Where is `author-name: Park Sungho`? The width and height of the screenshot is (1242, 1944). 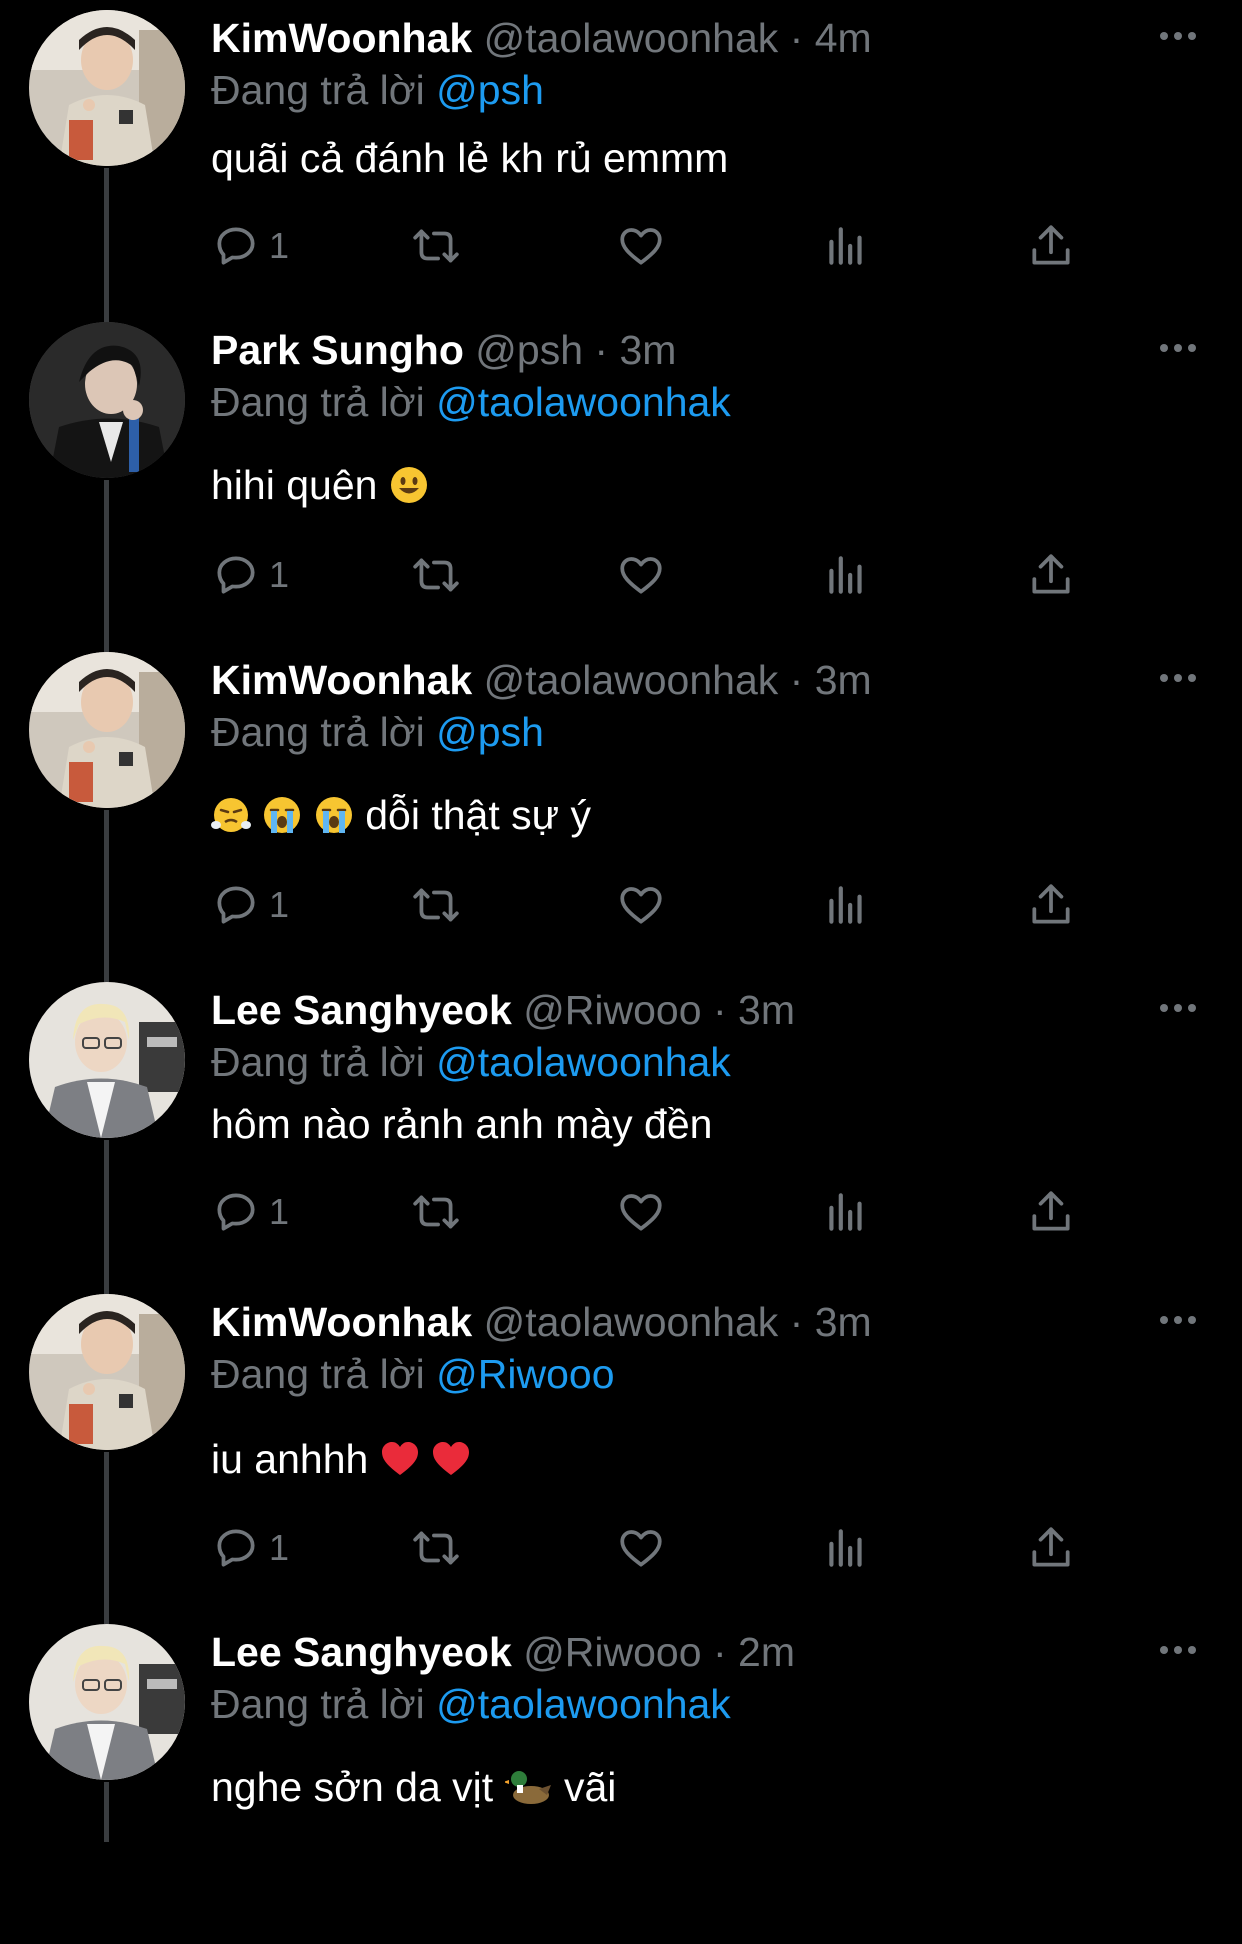 author-name: Park Sungho is located at coordinates (337, 350).